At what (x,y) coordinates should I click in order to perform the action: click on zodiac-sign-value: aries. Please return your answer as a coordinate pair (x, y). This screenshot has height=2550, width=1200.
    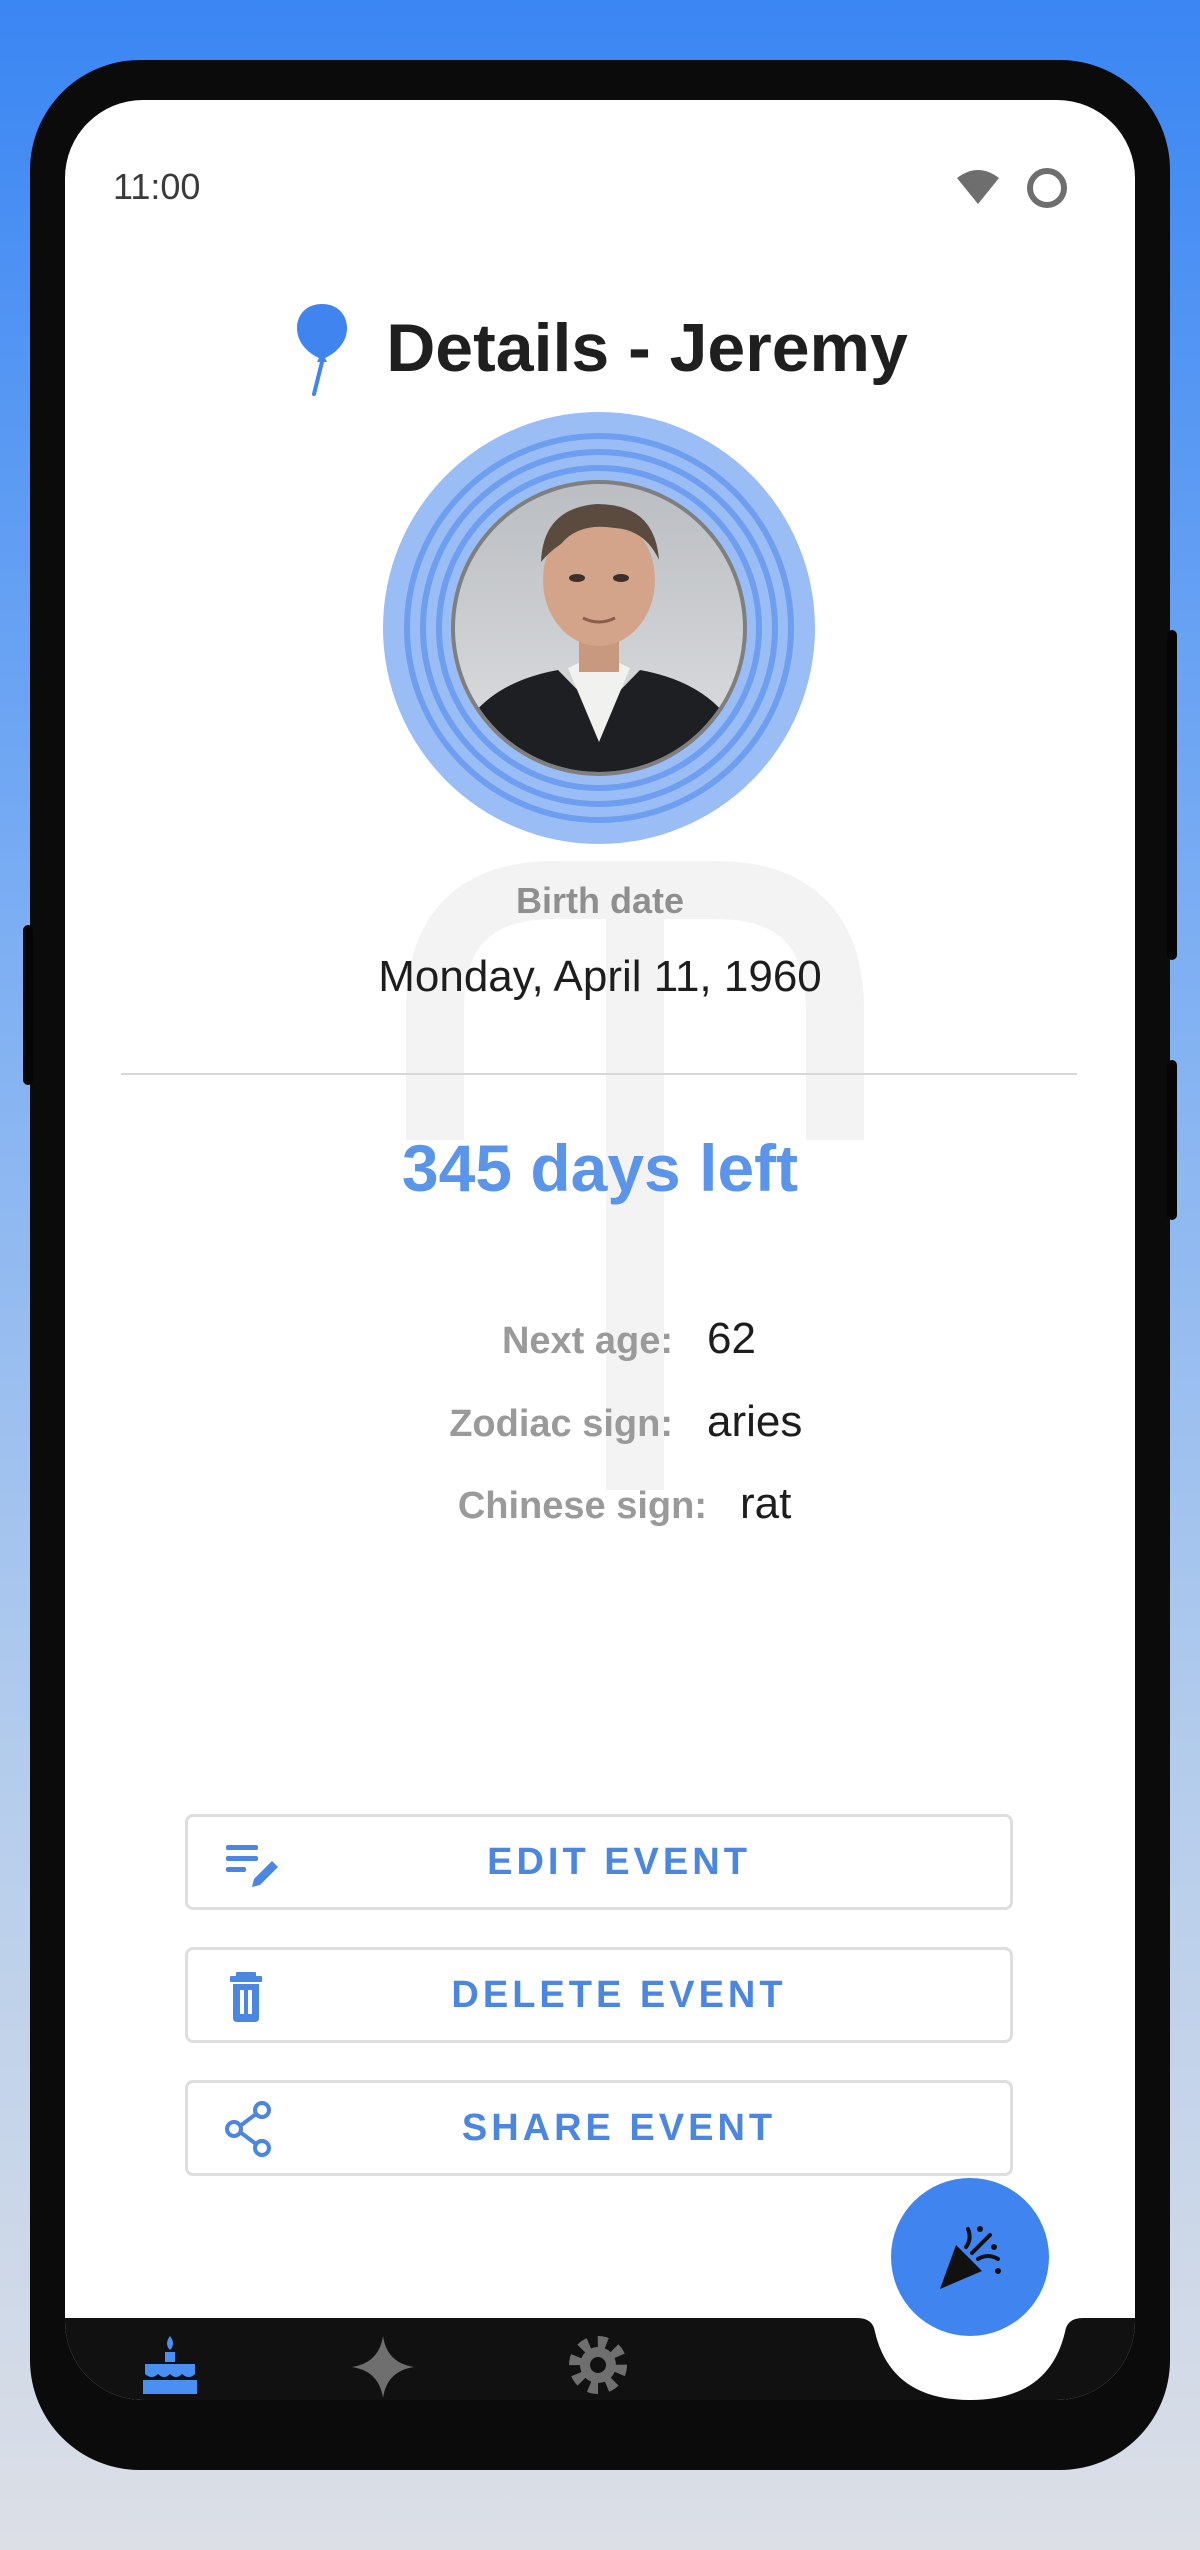
    Looking at the image, I should click on (755, 1421).